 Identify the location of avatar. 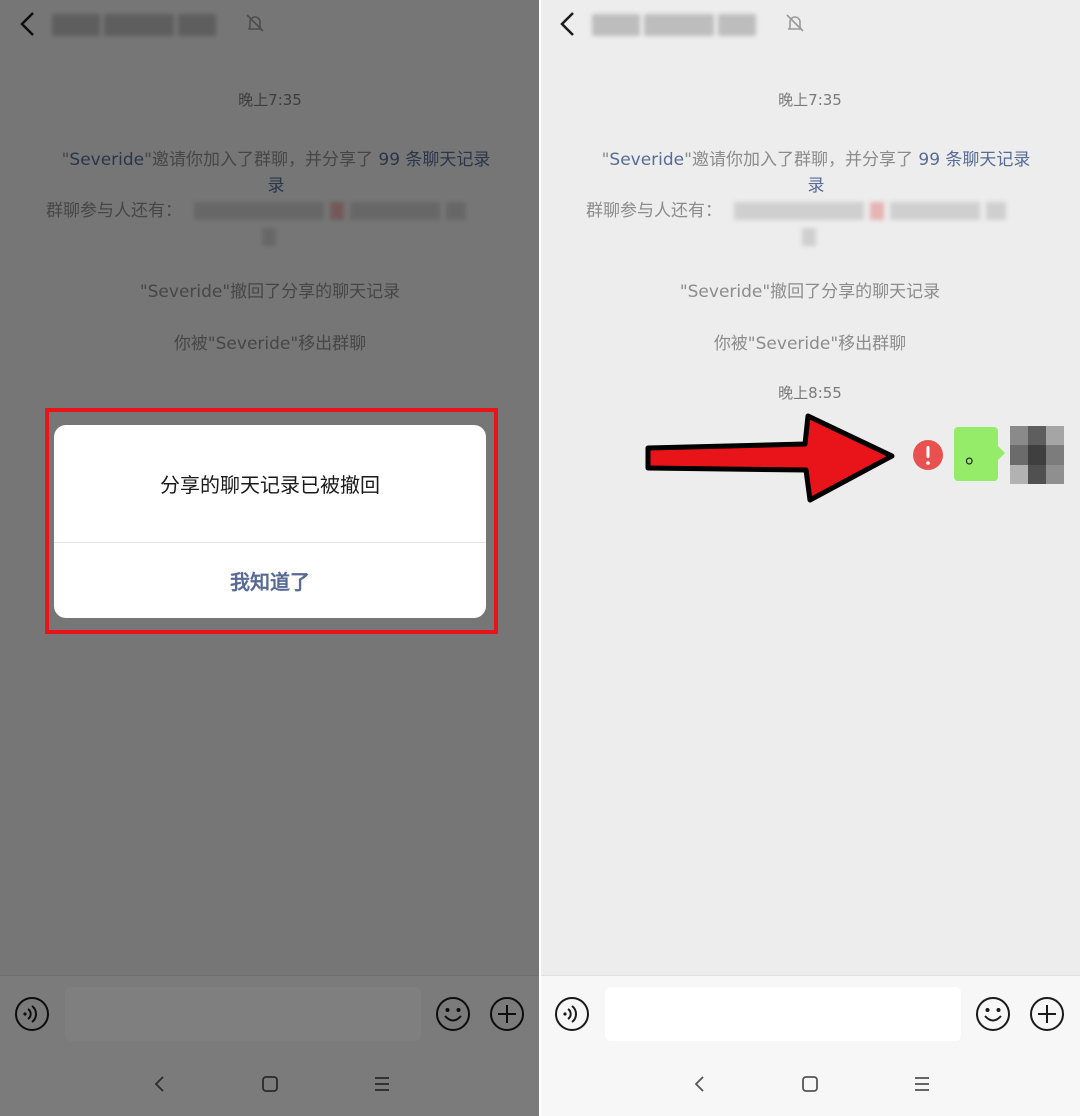
(1037, 455).